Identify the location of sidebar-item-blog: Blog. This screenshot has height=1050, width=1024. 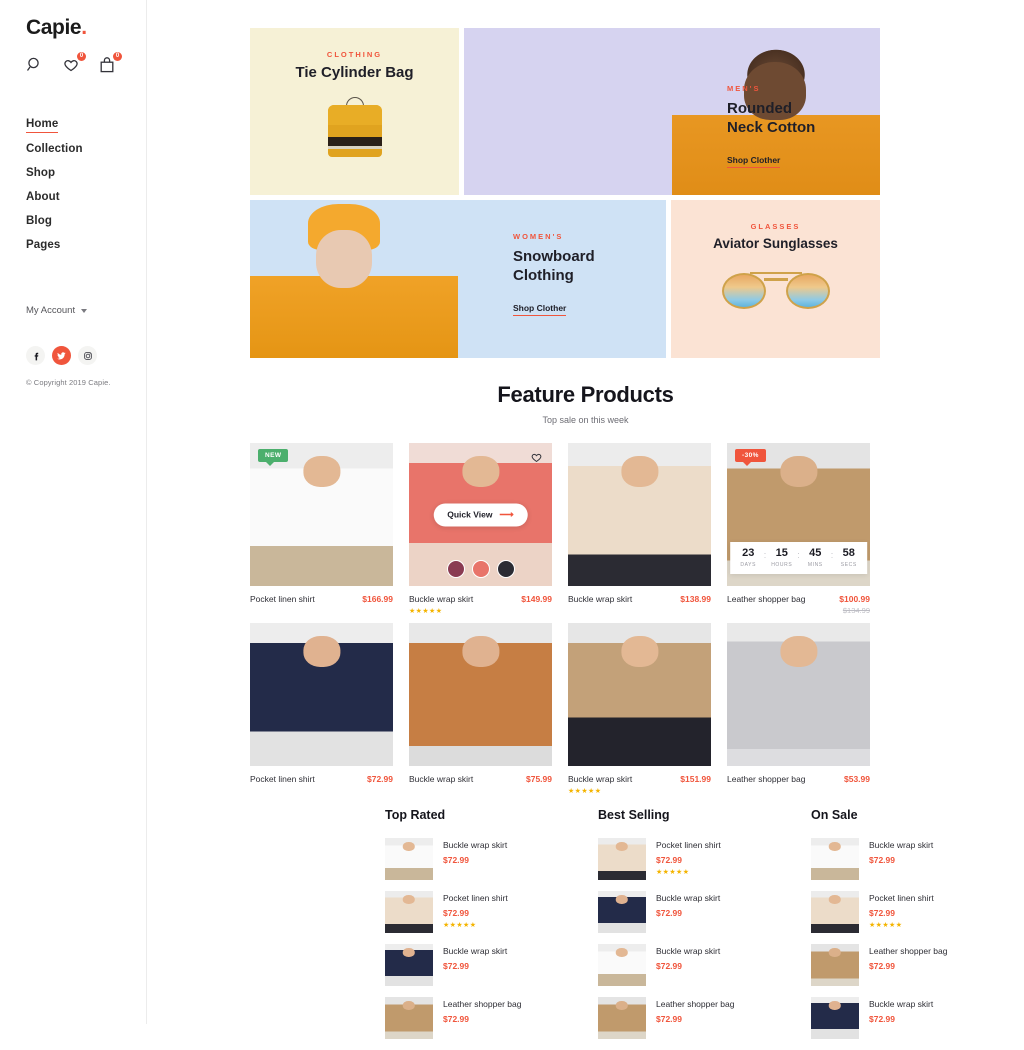
(39, 222).